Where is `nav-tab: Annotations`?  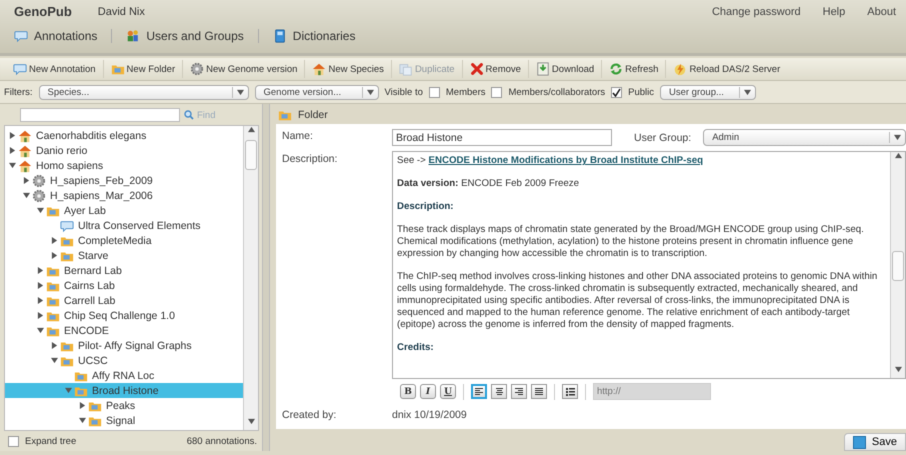 nav-tab: Annotations is located at coordinates (63, 36).